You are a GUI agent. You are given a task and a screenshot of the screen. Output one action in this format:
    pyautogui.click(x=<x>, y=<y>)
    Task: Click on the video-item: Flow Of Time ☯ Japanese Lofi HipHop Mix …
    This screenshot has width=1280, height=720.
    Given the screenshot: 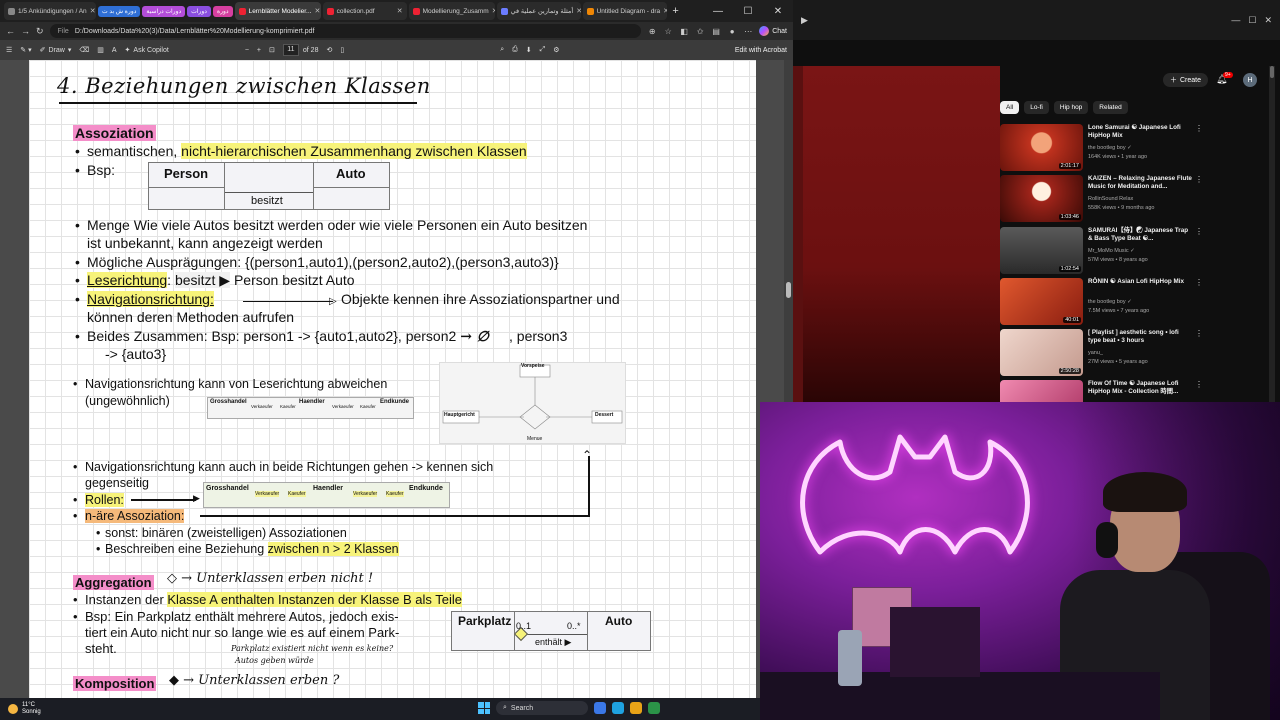 What is the action you would take?
    pyautogui.click(x=1140, y=391)
    